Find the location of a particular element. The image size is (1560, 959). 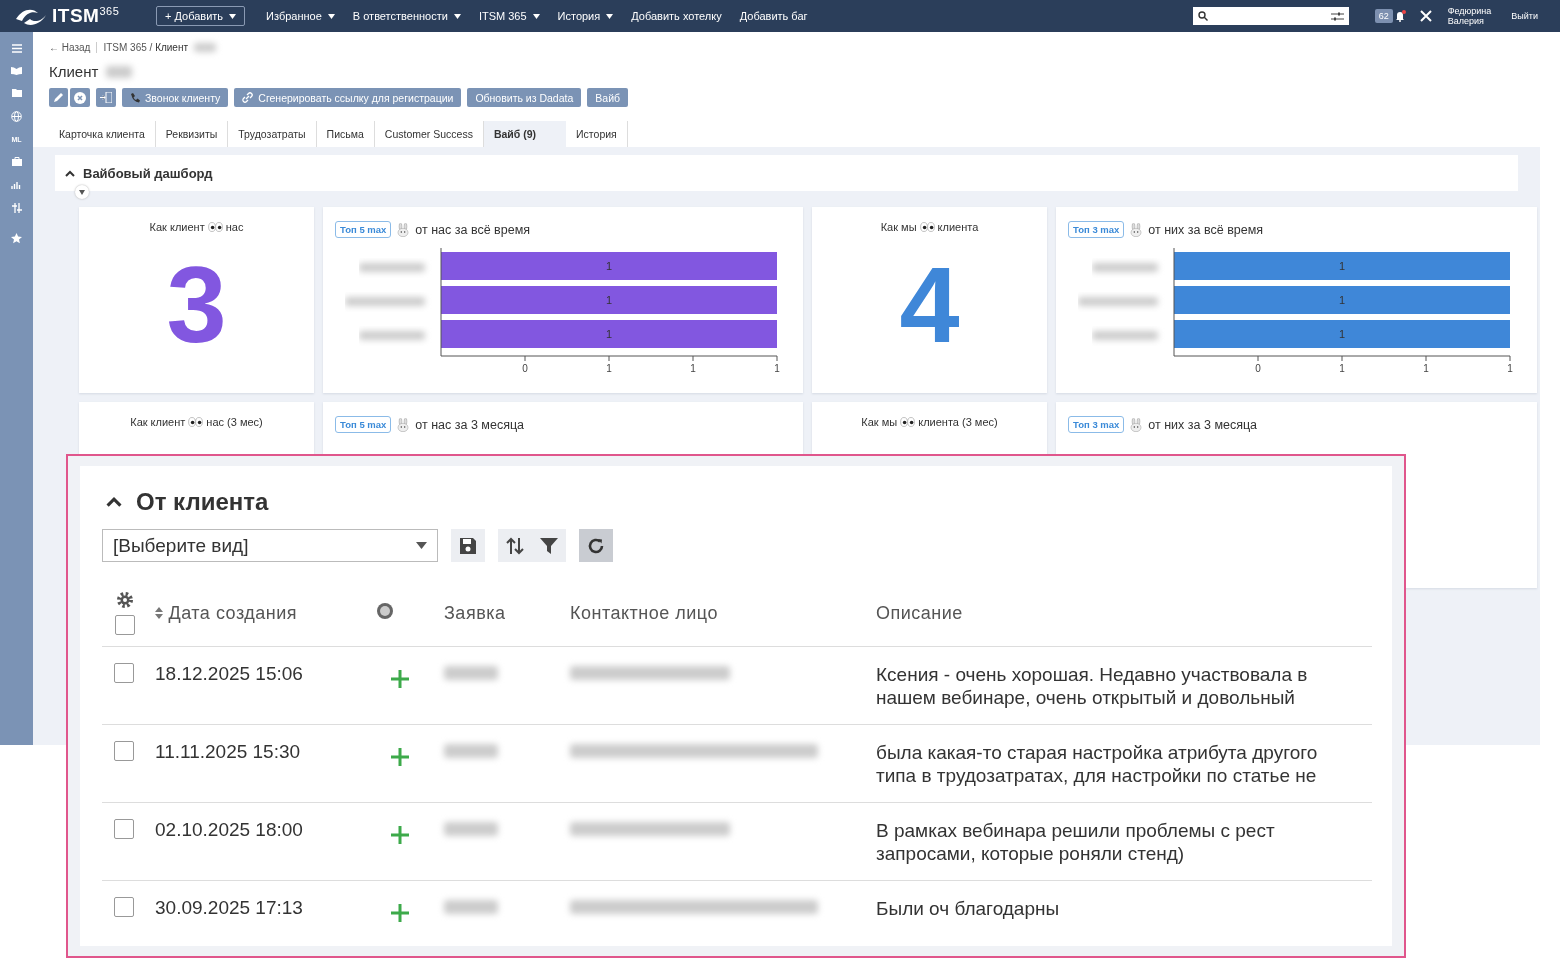

move-icon is located at coordinates (106, 97).